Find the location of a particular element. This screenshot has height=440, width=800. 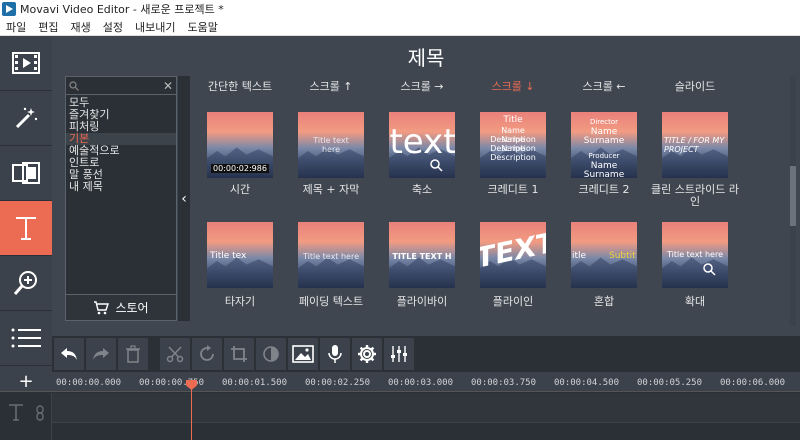

undo-button is located at coordinates (69, 354).